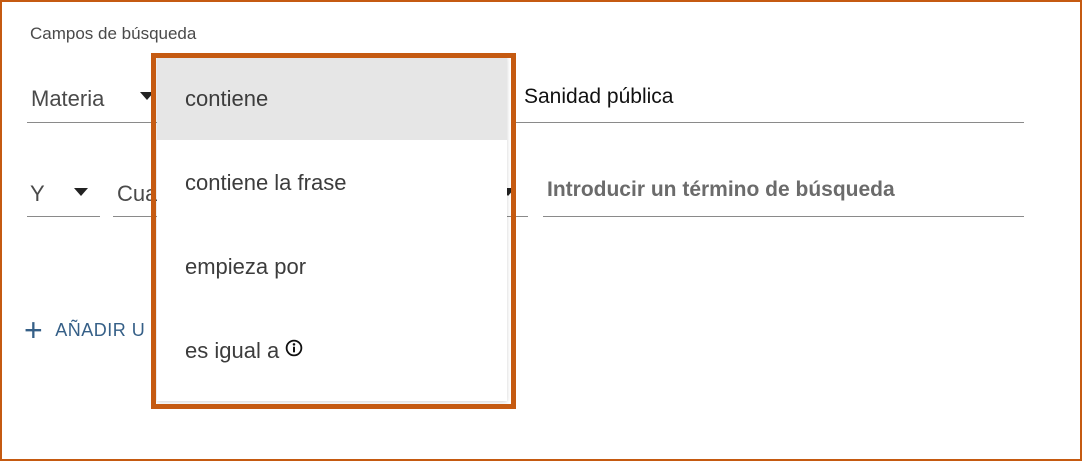  What do you see at coordinates (246, 266) in the screenshot?
I see `option-label: empieza por` at bounding box center [246, 266].